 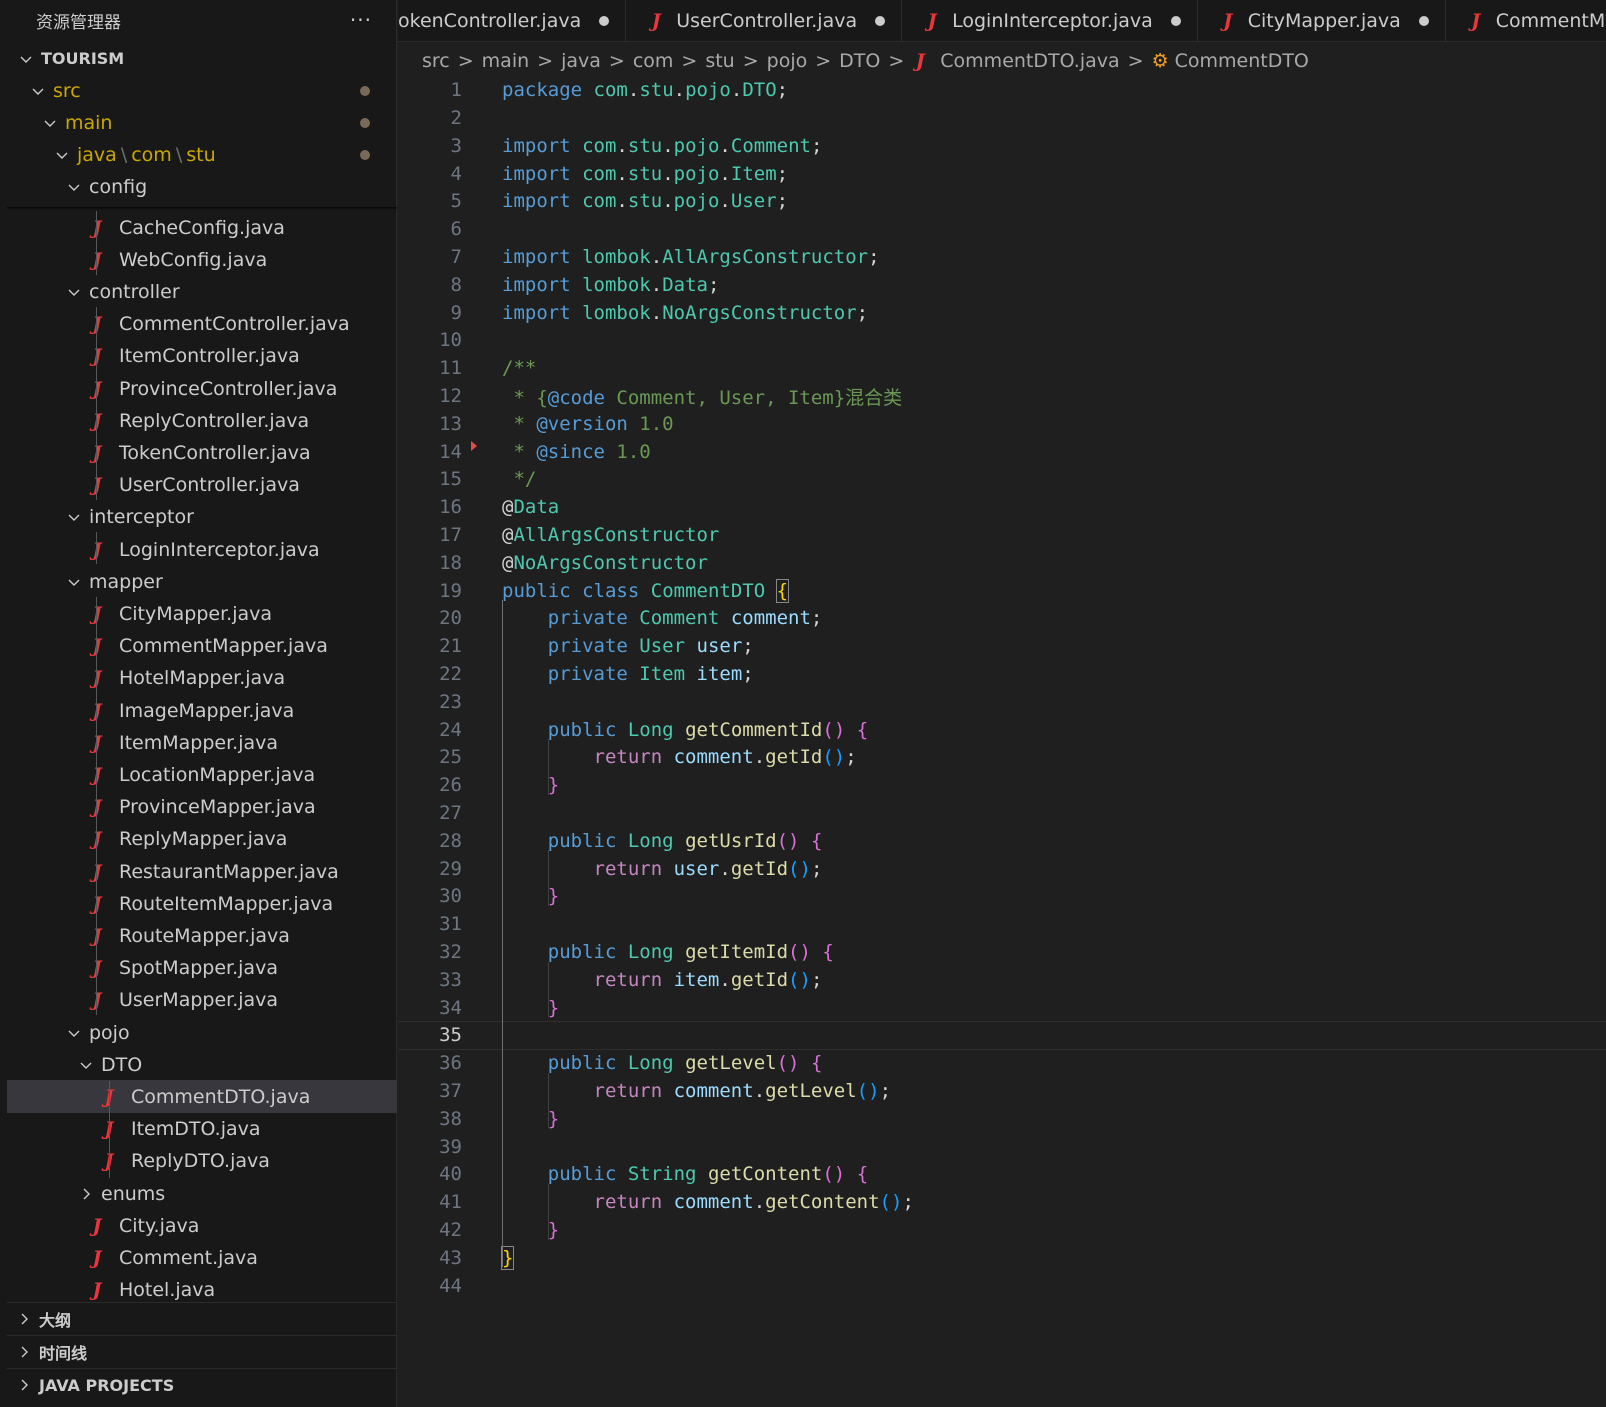 What do you see at coordinates (662, 1063) in the screenshot?
I see `code-text: public Long getLevel() {` at bounding box center [662, 1063].